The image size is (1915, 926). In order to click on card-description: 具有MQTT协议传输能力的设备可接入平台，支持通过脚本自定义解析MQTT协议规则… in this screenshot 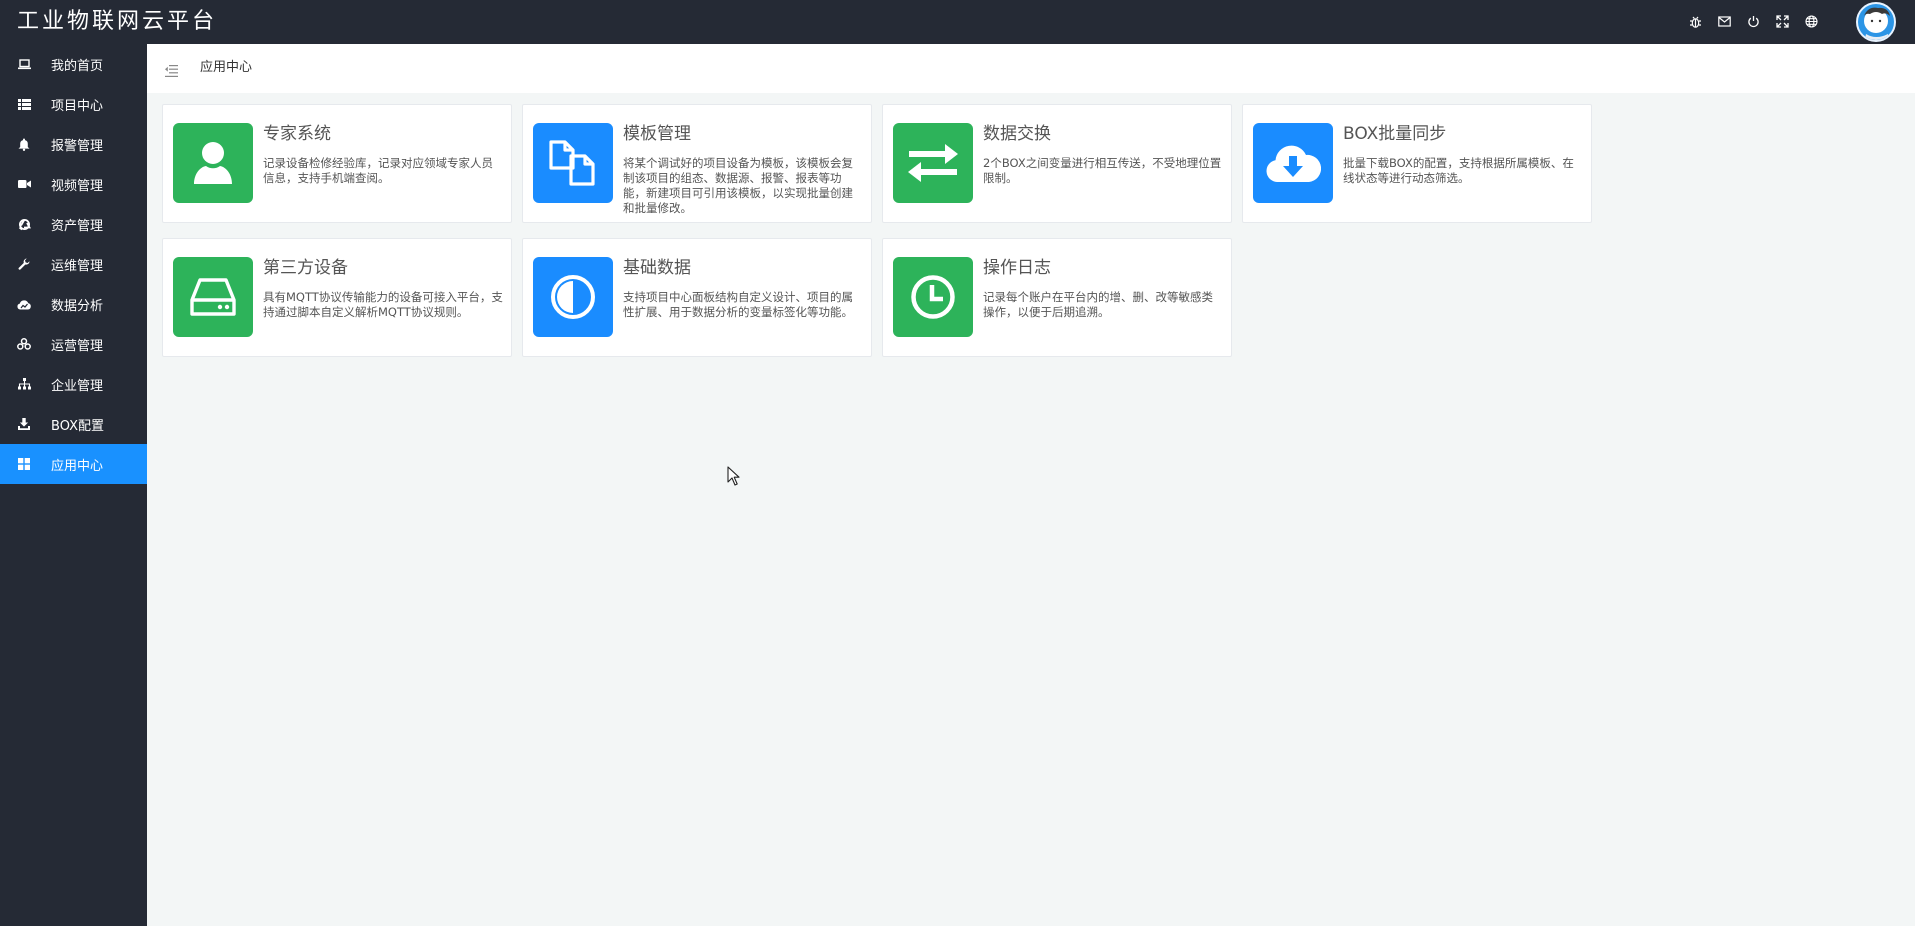, I will do `click(383, 304)`.